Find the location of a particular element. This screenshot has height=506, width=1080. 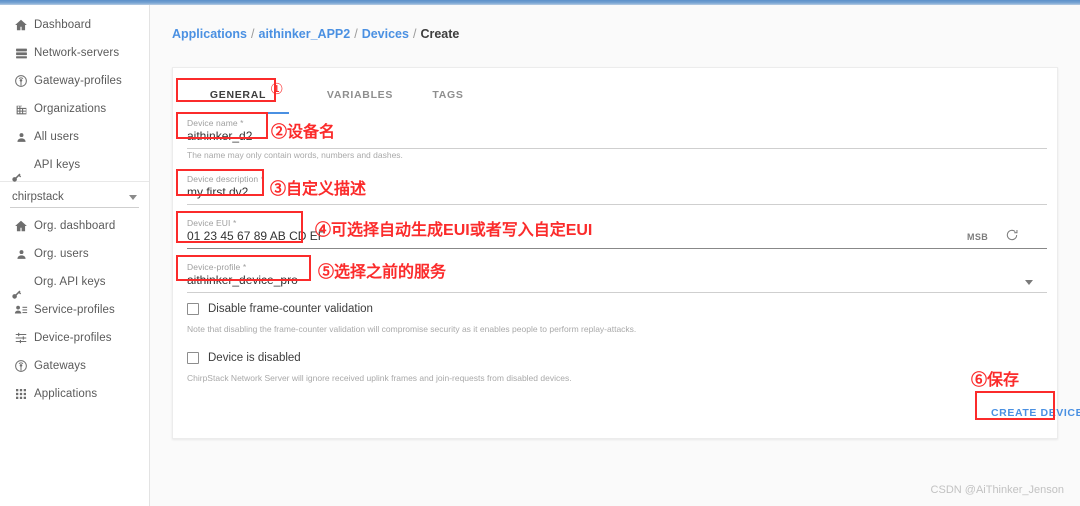

sidebar-item-service-profiles: Service-profiles is located at coordinates (74, 310).